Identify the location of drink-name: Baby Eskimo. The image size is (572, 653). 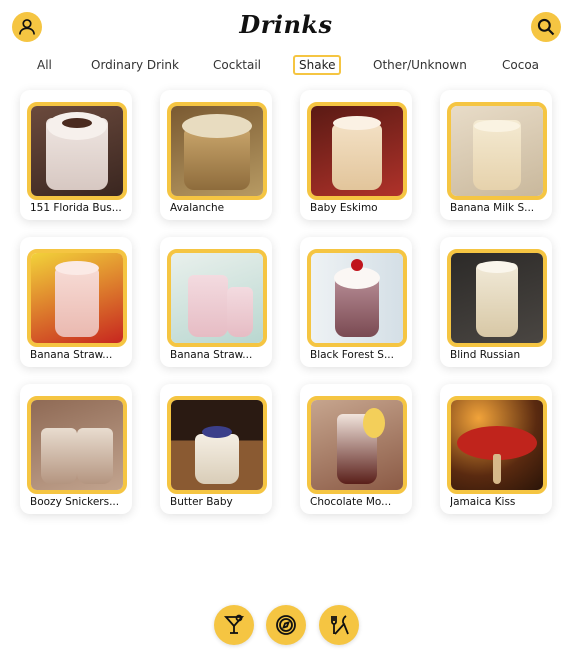
(344, 208).